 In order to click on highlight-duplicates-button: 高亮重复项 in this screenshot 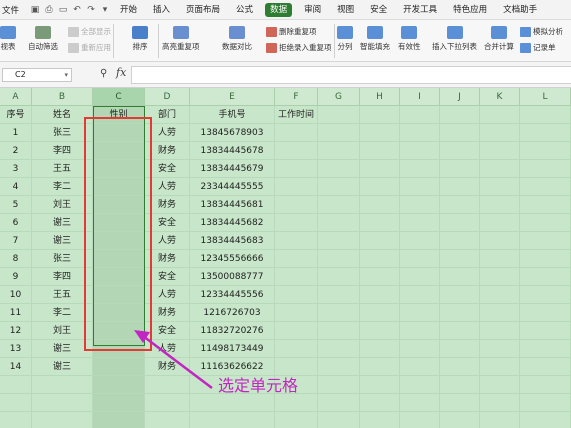, I will do `click(181, 39)`.